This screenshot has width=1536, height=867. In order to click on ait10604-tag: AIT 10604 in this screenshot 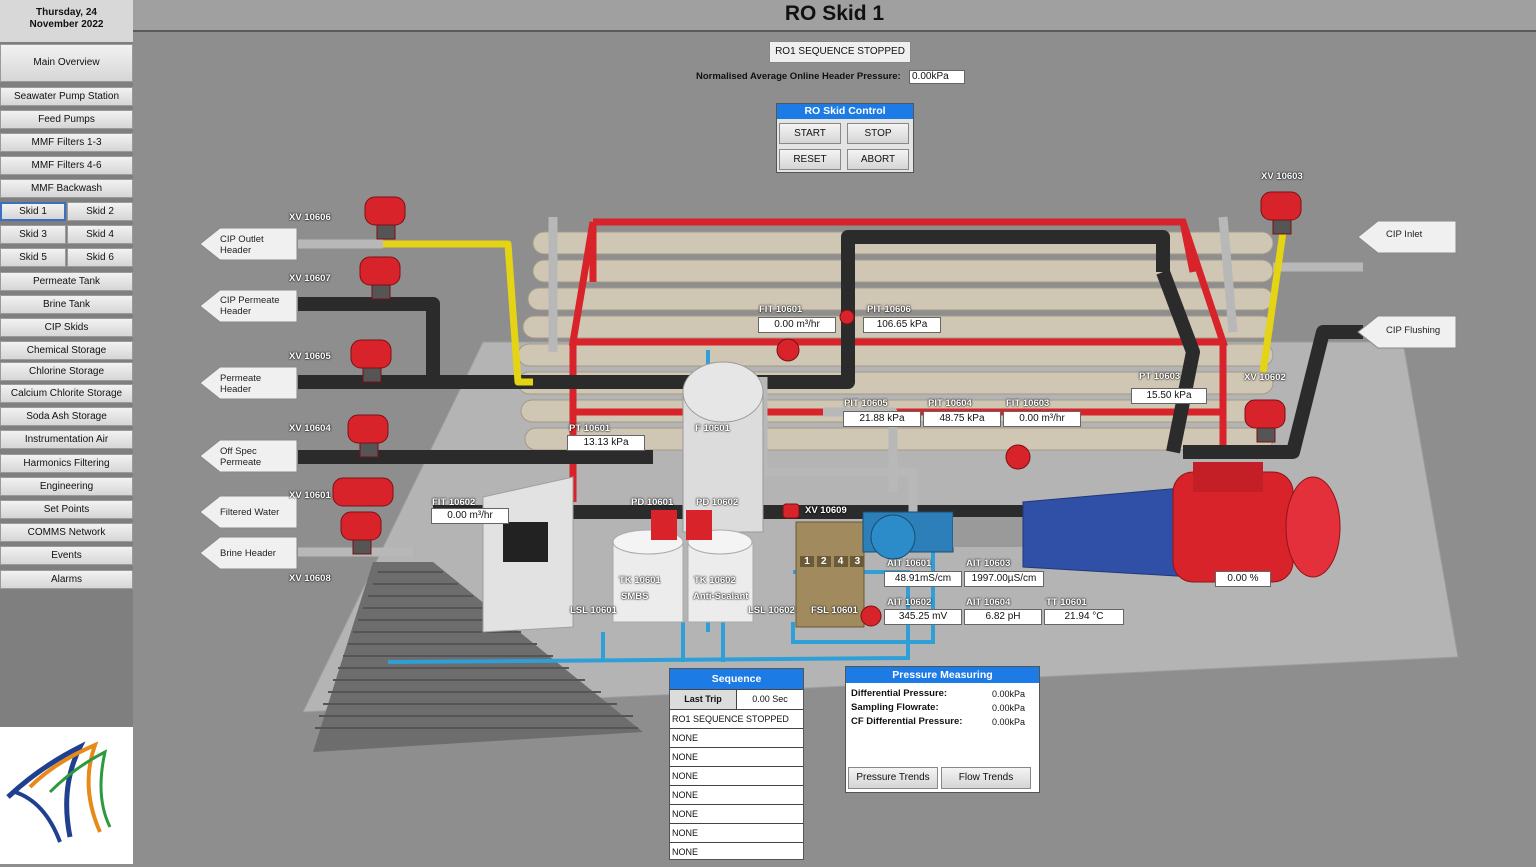, I will do `click(988, 602)`.